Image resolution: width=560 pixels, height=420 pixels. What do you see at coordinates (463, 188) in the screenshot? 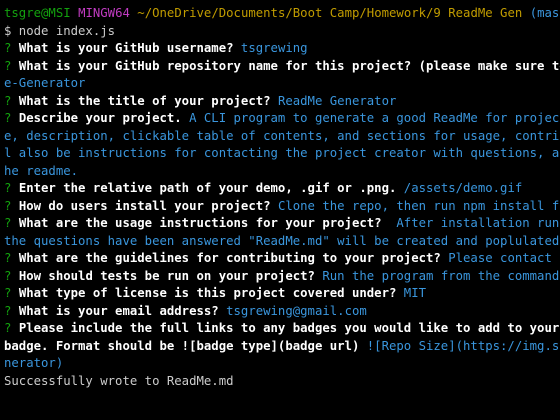
I see `answer-text: /assets/demo.gif` at bounding box center [463, 188].